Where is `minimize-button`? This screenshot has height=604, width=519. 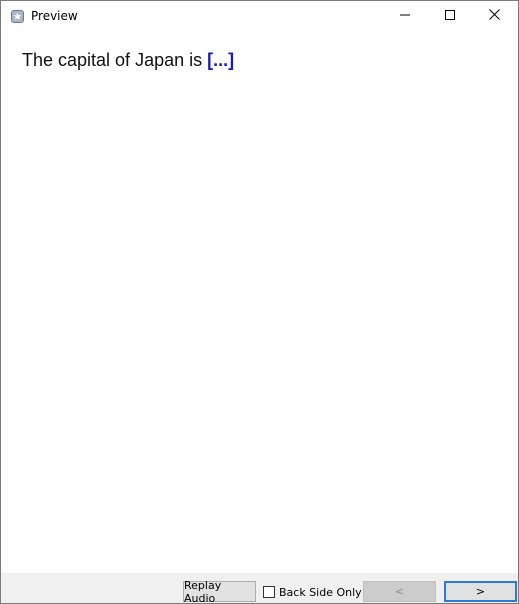 minimize-button is located at coordinates (404, 16).